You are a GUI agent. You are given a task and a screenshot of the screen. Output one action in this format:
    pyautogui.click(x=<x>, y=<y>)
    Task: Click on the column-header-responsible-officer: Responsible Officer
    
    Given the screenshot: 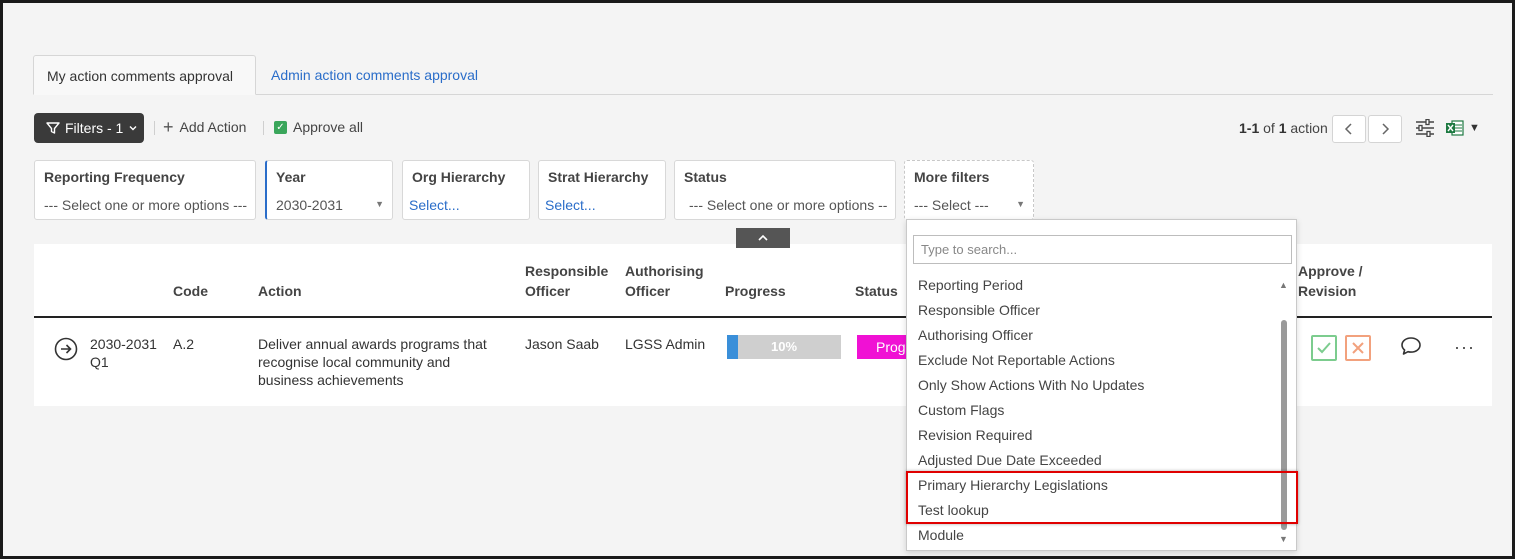 What is the action you would take?
    pyautogui.click(x=566, y=281)
    